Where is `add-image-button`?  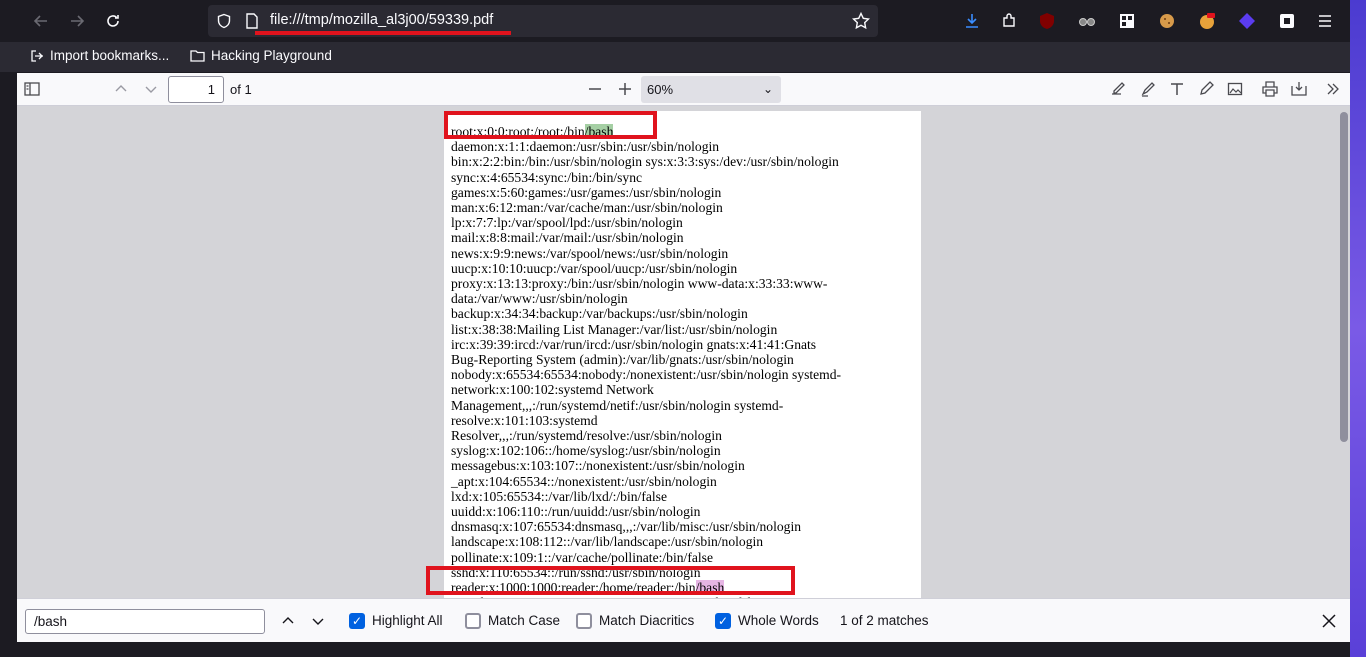 add-image-button is located at coordinates (1235, 89).